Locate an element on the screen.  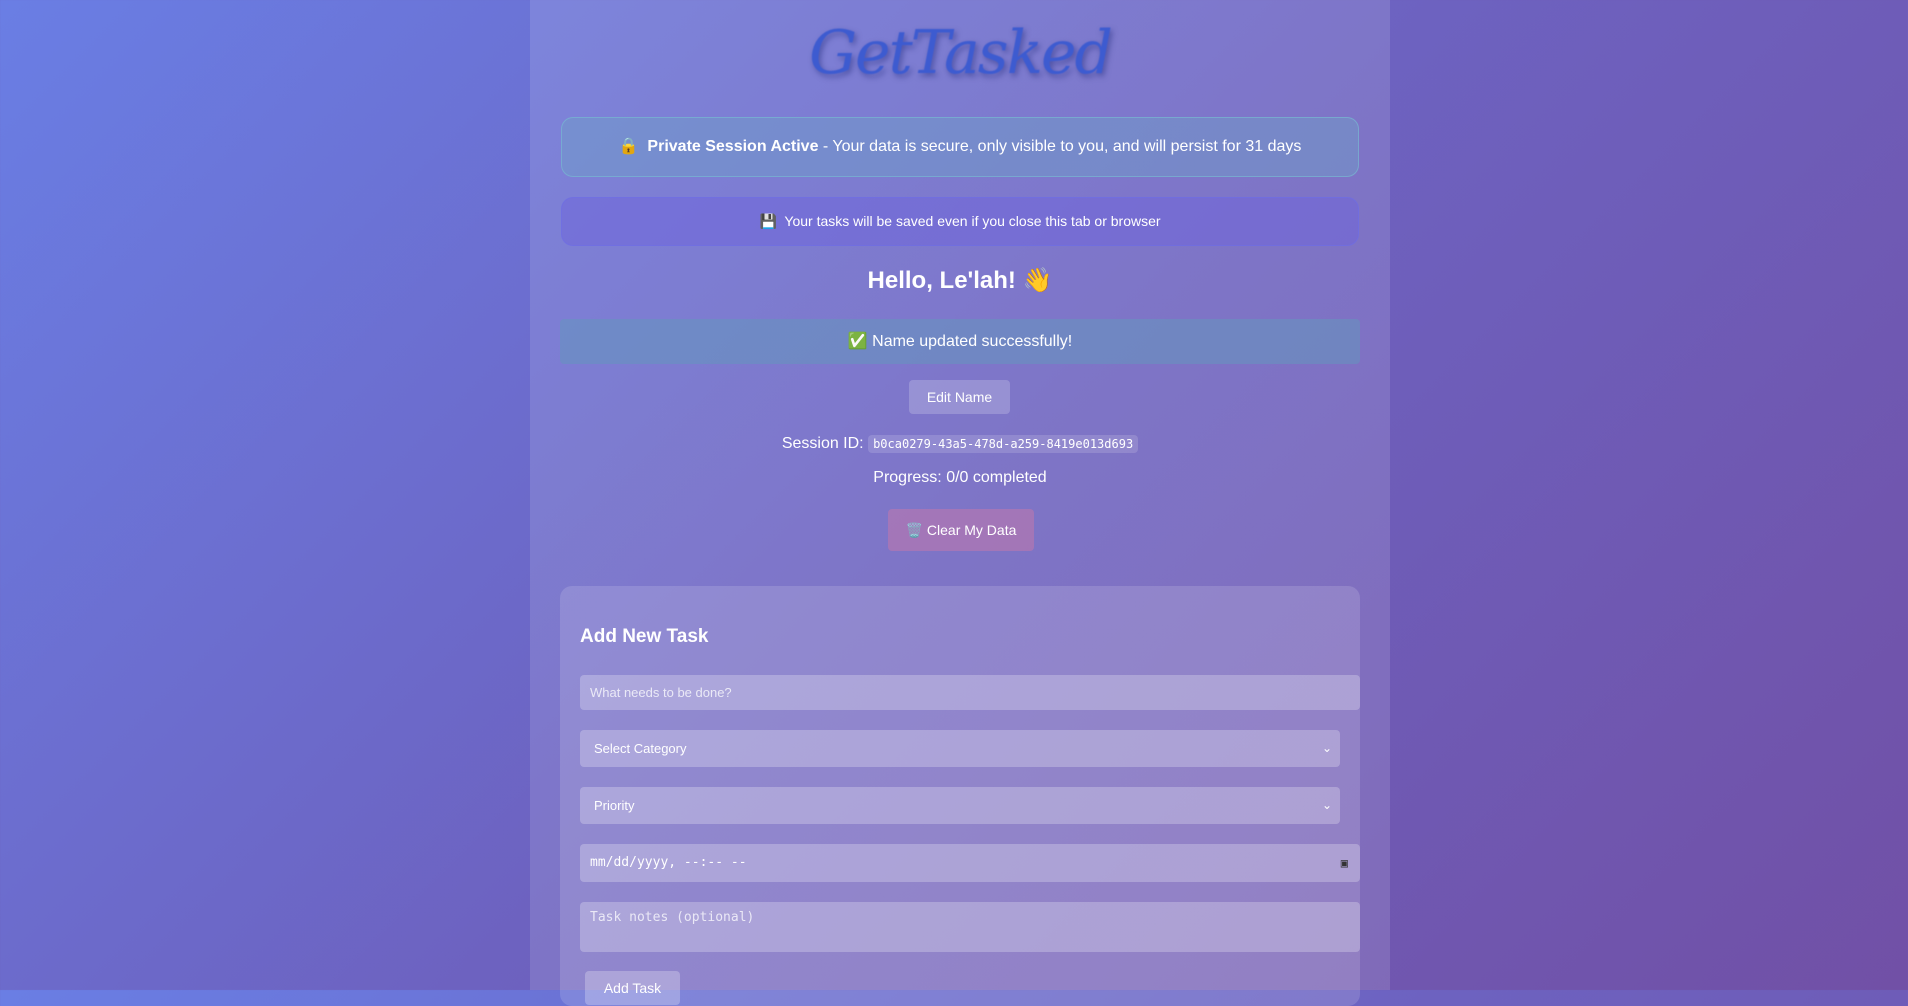
session-id: b0ca0279-43a5-478d-a259-8419e013d693 is located at coordinates (1003, 444).